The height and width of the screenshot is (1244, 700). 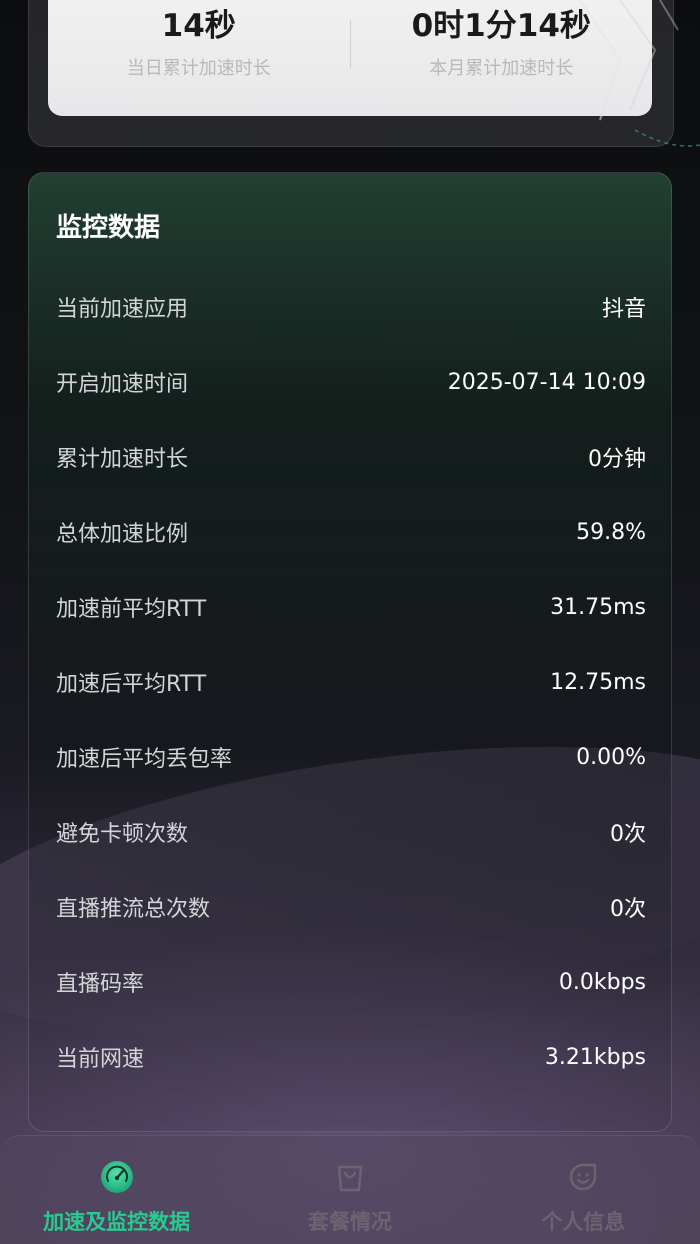 I want to click on row-value: 0.0kbps, so click(x=602, y=982).